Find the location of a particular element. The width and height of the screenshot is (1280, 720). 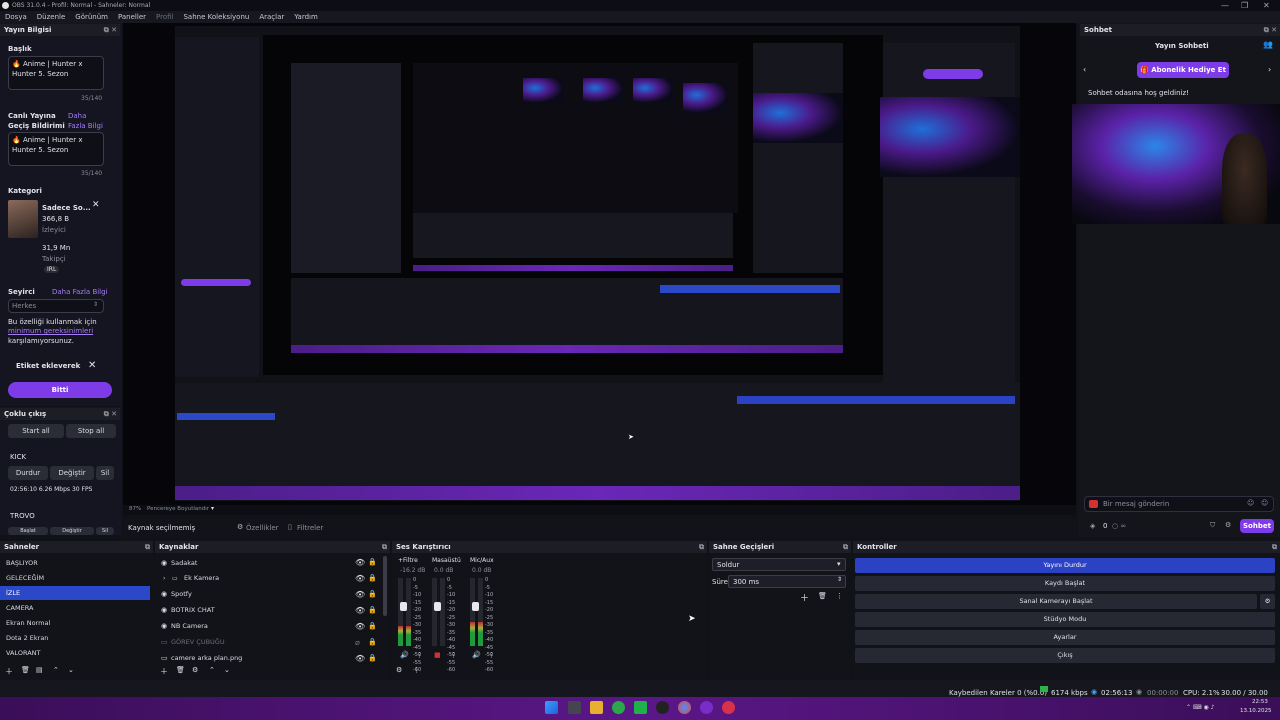

start-all-button: Start all is located at coordinates (36, 431).